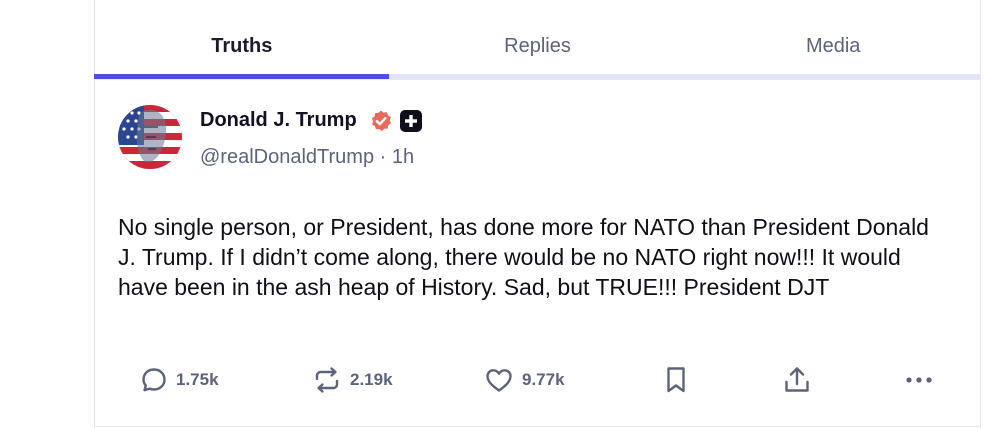 This screenshot has height=428, width=988. Describe the element at coordinates (499, 380) in the screenshot. I see `heart-icon` at that location.